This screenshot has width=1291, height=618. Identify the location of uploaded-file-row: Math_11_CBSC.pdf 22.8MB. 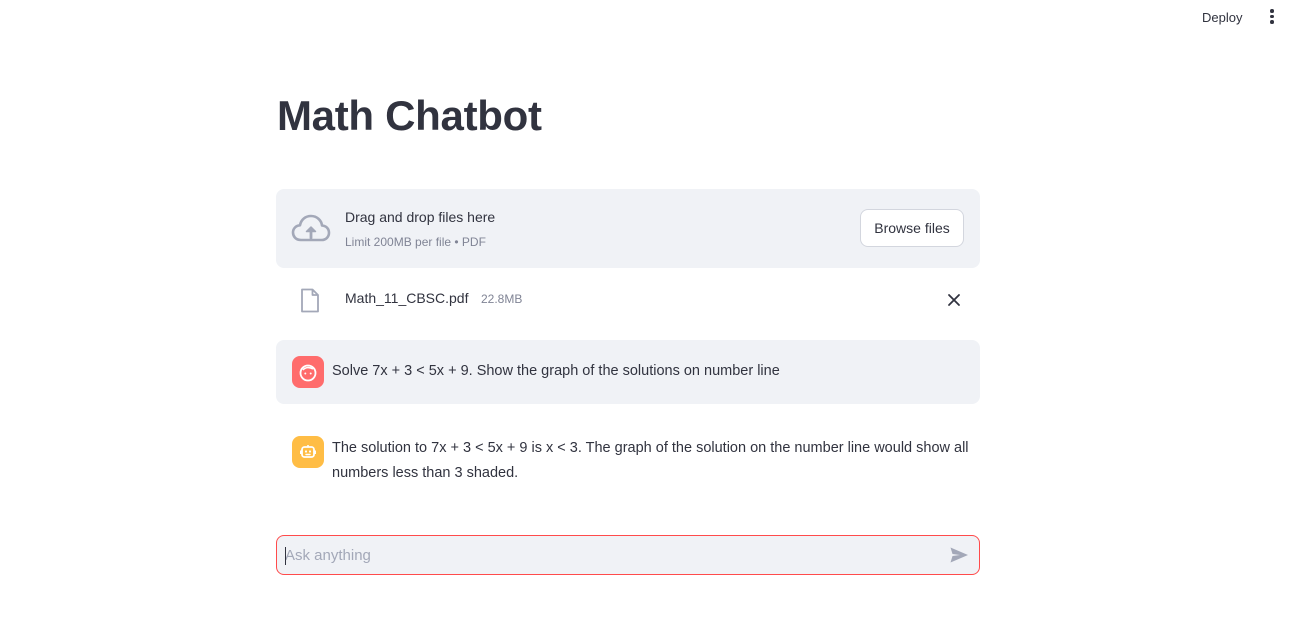
(628, 300).